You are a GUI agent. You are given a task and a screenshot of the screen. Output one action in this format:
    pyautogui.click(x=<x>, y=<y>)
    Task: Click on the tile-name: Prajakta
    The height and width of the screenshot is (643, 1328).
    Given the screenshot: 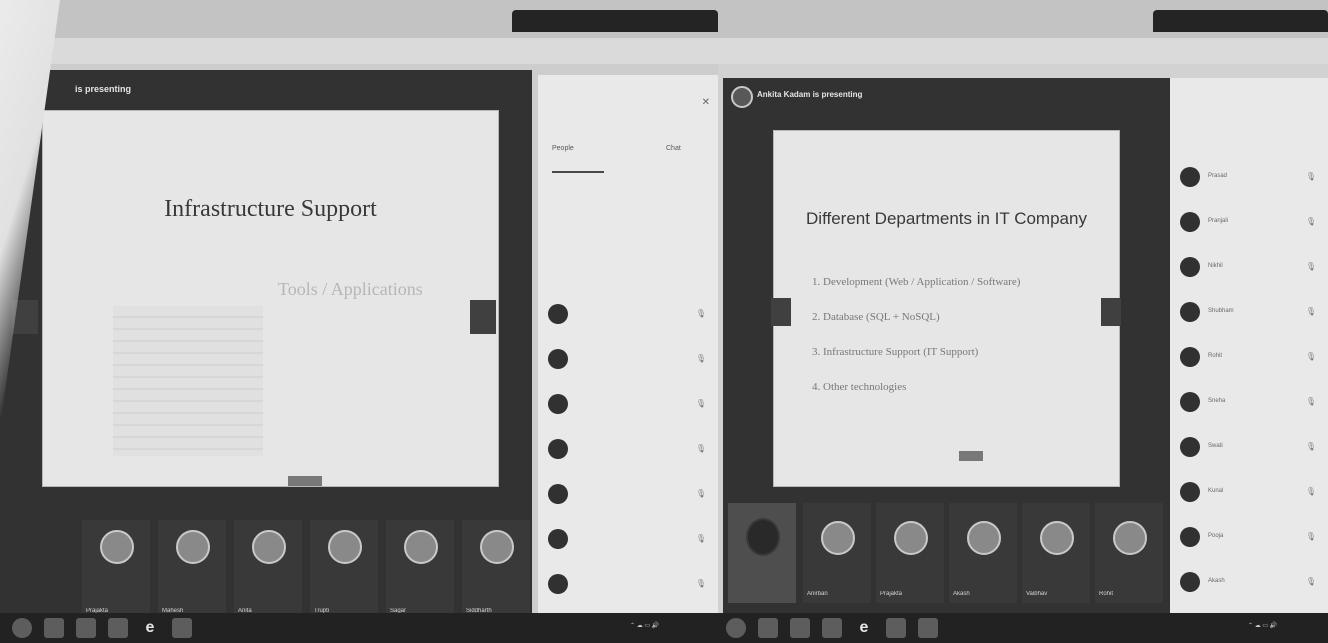 What is the action you would take?
    pyautogui.click(x=891, y=594)
    